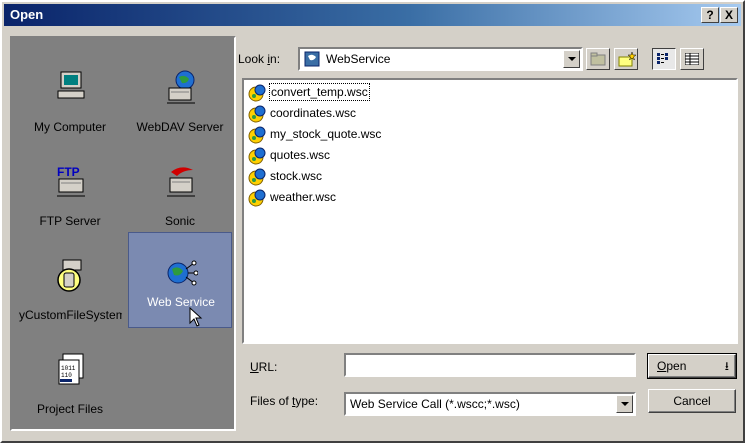  I want to click on place-webdav-server: WebDAV Server, so click(180, 103).